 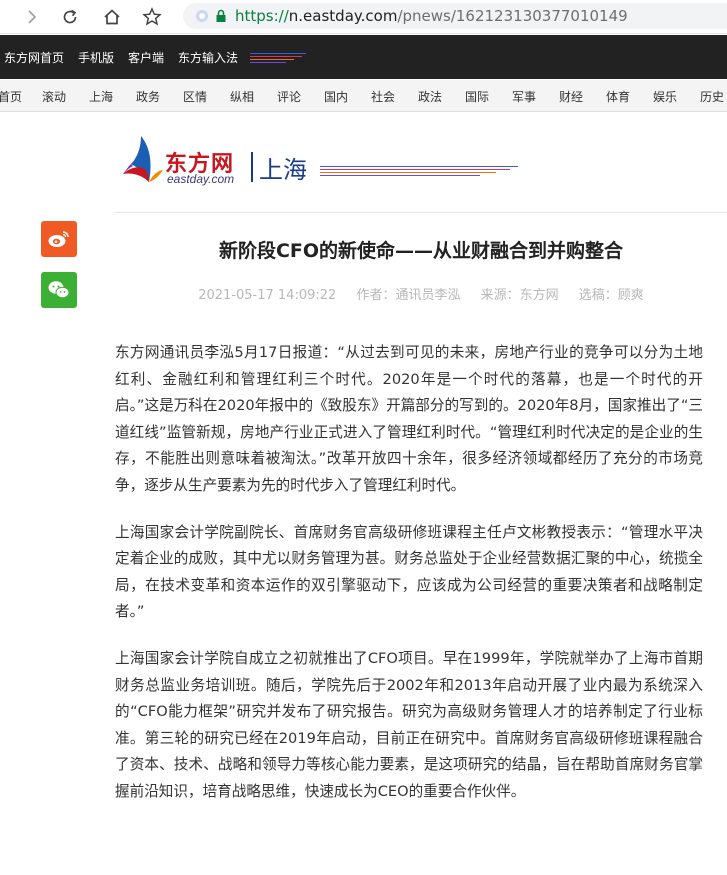 What do you see at coordinates (146, 57) in the screenshot?
I see `top-nav-client: 客户端` at bounding box center [146, 57].